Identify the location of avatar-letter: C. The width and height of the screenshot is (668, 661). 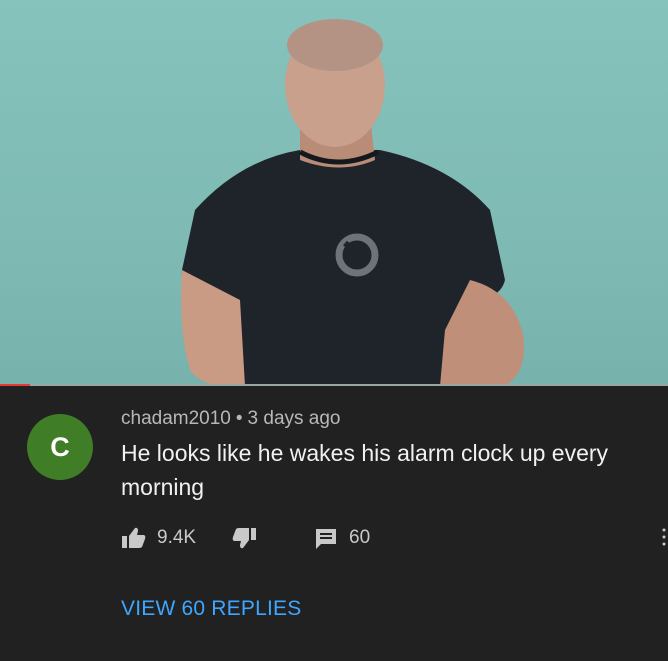
(60, 446).